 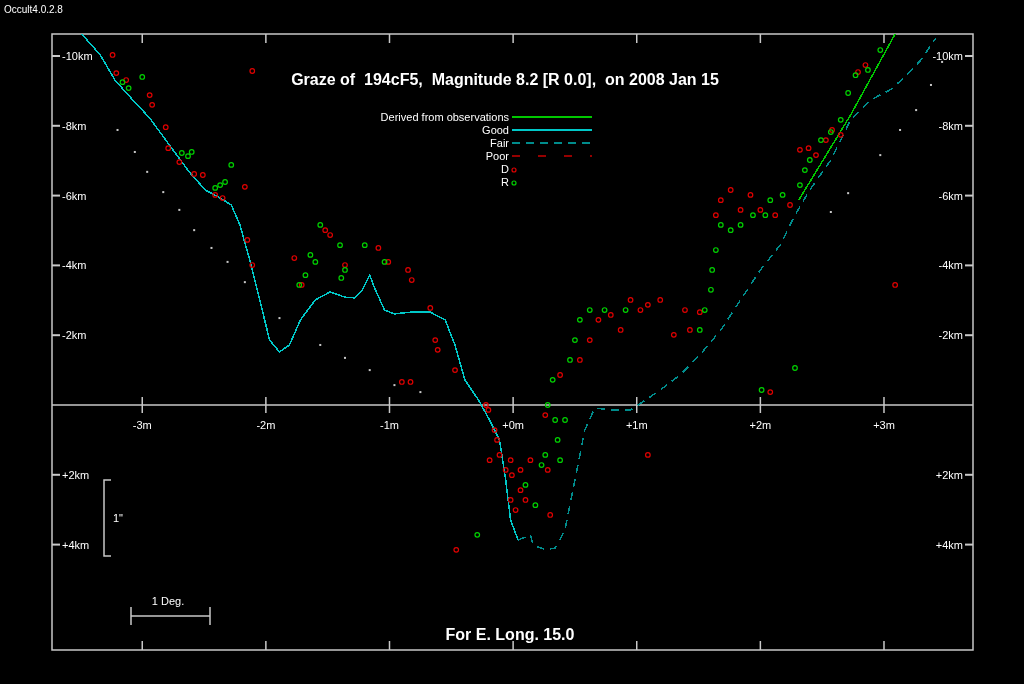 I want to click on x-tick-label: +1m, so click(x=636, y=425).